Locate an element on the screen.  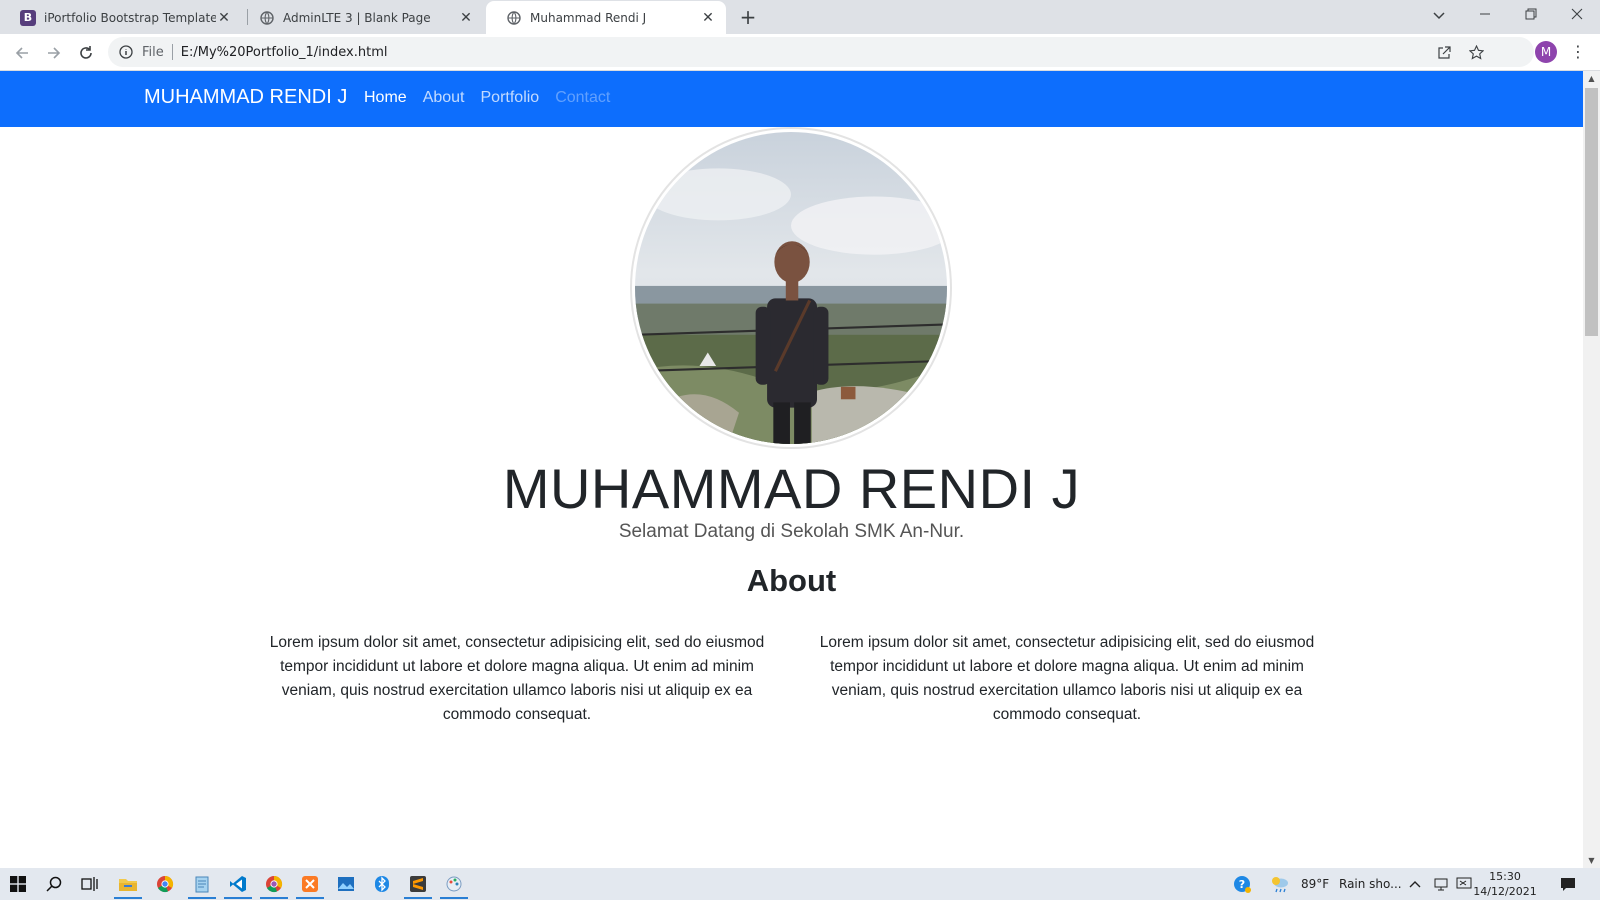
reload-icon is located at coordinates (86, 52).